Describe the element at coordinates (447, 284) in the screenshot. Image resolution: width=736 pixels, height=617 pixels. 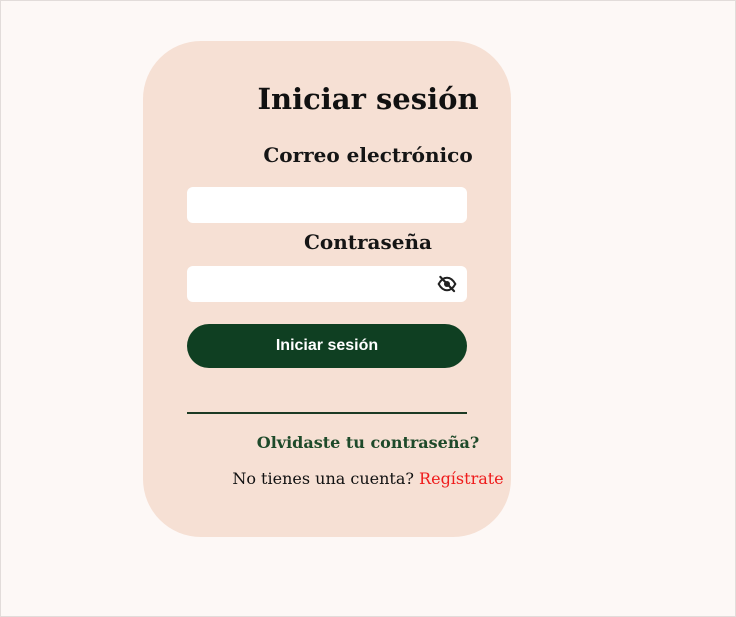
I see `eye-slash-icon` at that location.